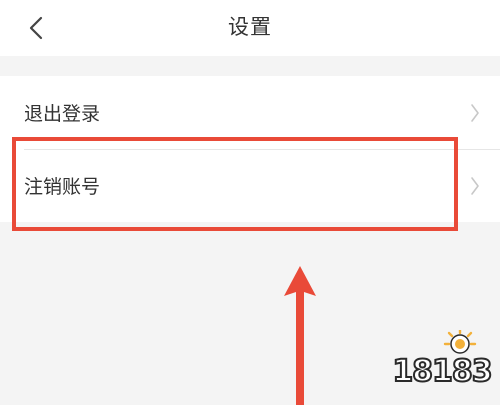 This screenshot has width=500, height=405. I want to click on header-bar: 设置, so click(250, 28).